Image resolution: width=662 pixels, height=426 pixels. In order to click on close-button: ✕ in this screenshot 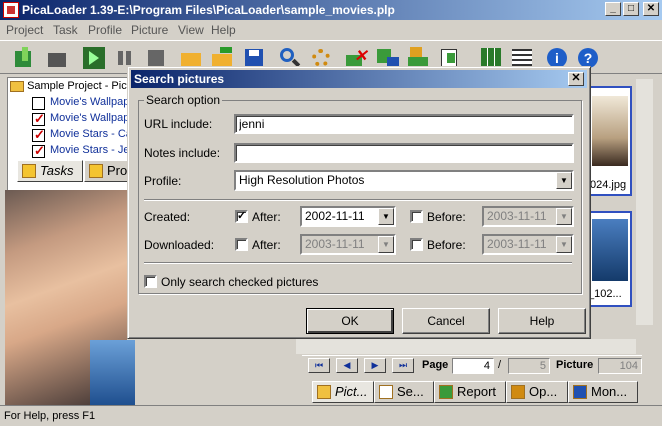, I will do `click(651, 9)`.